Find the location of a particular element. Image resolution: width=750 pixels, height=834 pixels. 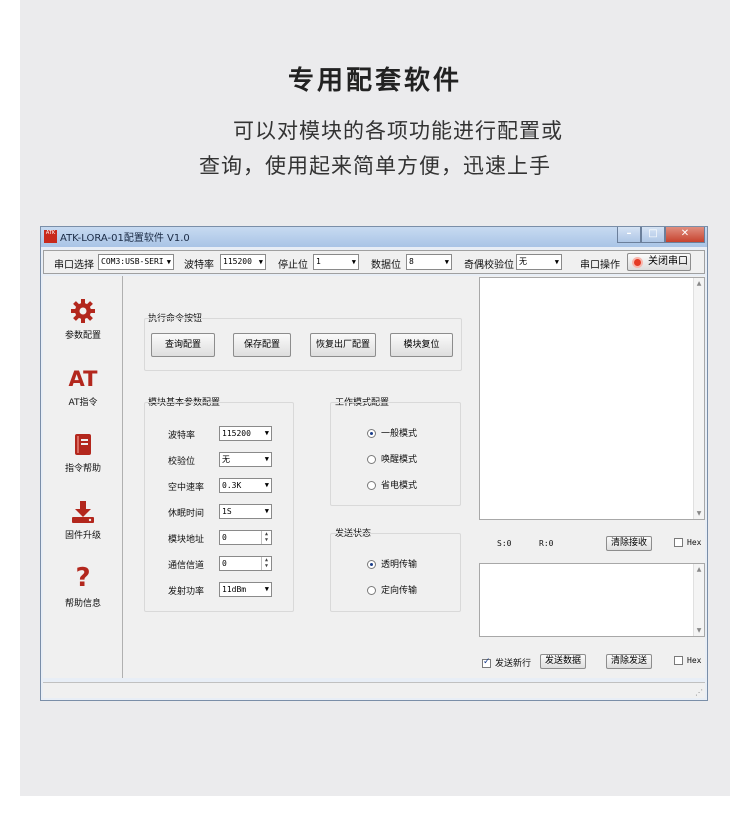

close-window-button: ✕ is located at coordinates (685, 235).